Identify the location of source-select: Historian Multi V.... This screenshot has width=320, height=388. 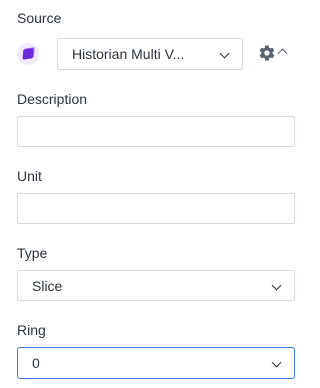
(150, 54).